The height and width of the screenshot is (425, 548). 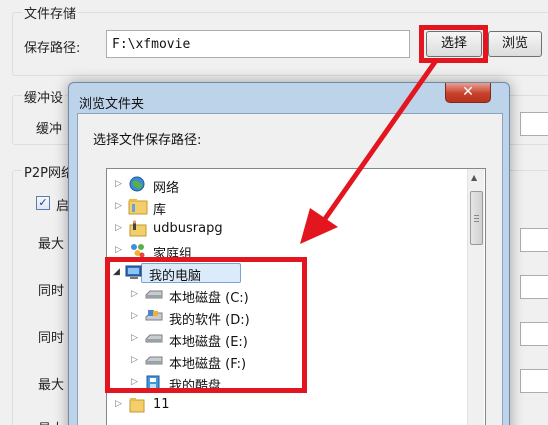 What do you see at coordinates (286, 405) in the screenshot?
I see `tree-item-folder-11: ▷ 11` at bounding box center [286, 405].